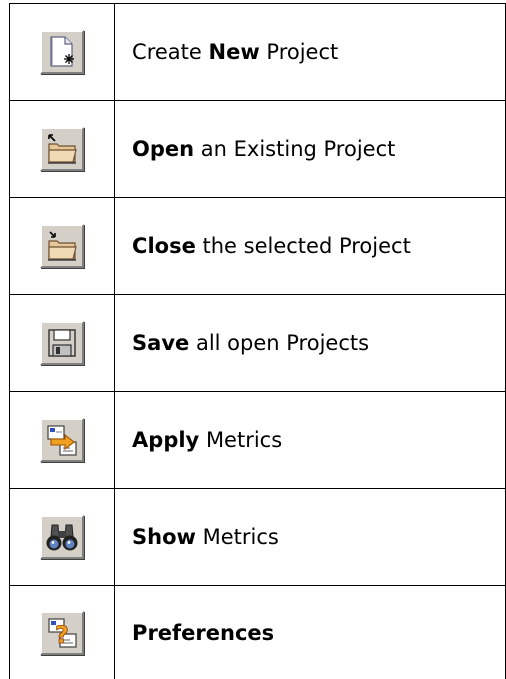  I want to click on legend-row-apply: Apply Metrics, so click(258, 440).